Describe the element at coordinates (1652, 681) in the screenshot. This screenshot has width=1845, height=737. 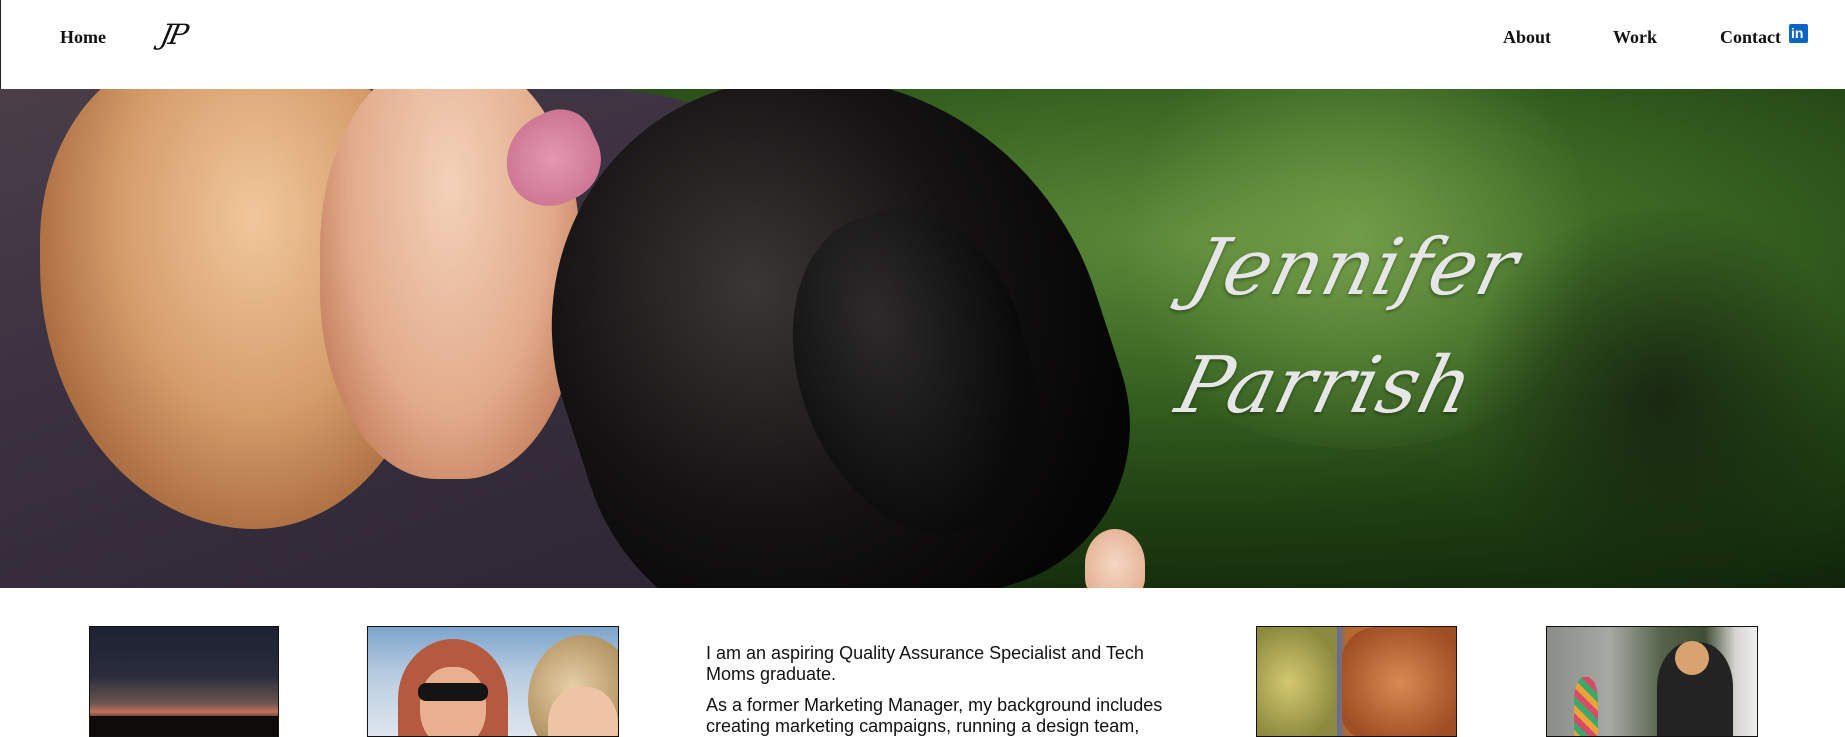
I see `photo-street` at that location.